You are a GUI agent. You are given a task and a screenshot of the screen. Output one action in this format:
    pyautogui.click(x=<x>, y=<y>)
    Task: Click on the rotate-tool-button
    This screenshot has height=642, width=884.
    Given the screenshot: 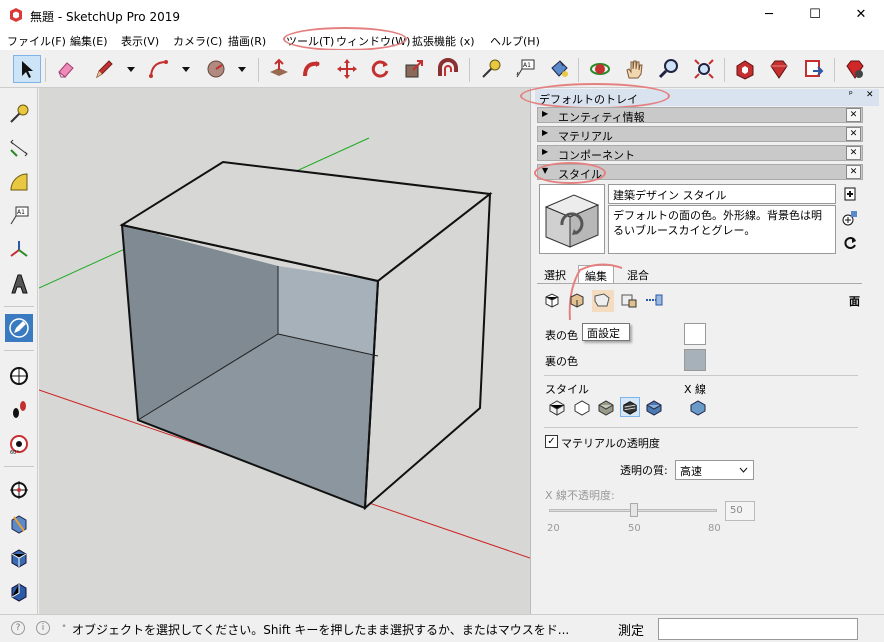 What is the action you would take?
    pyautogui.click(x=380, y=69)
    